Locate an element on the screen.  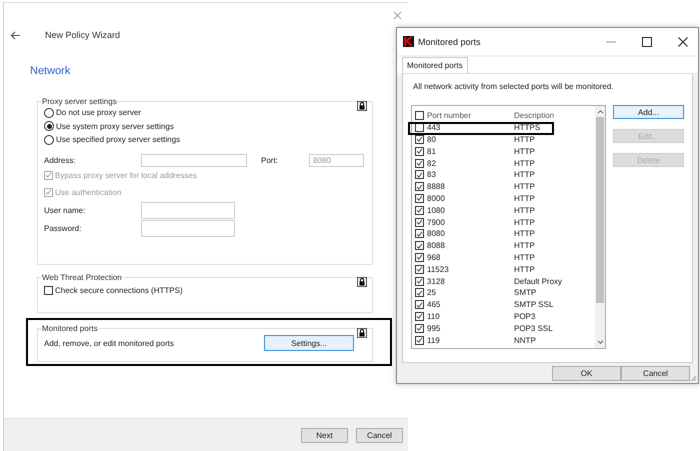
radio-option: Use specified proxy server settings is located at coordinates (204, 139).